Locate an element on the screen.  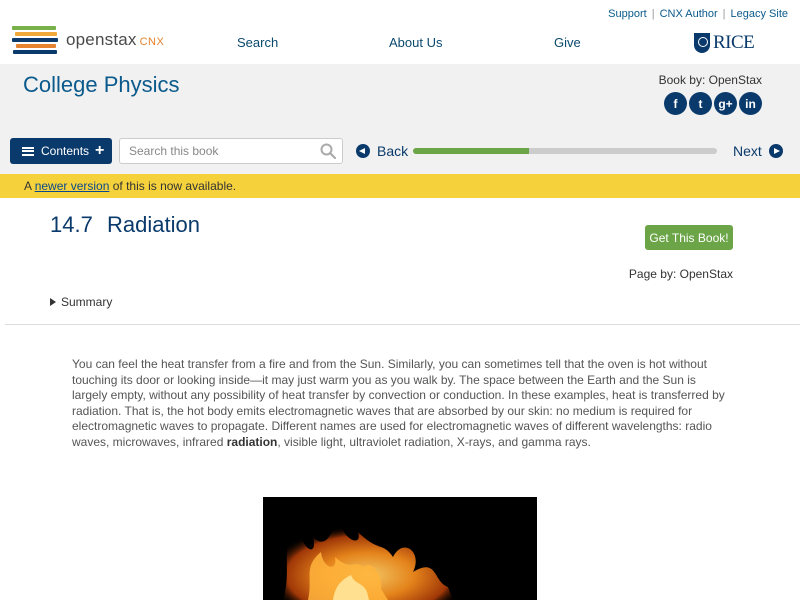
notice-suffix: of this is now available. is located at coordinates (173, 186).